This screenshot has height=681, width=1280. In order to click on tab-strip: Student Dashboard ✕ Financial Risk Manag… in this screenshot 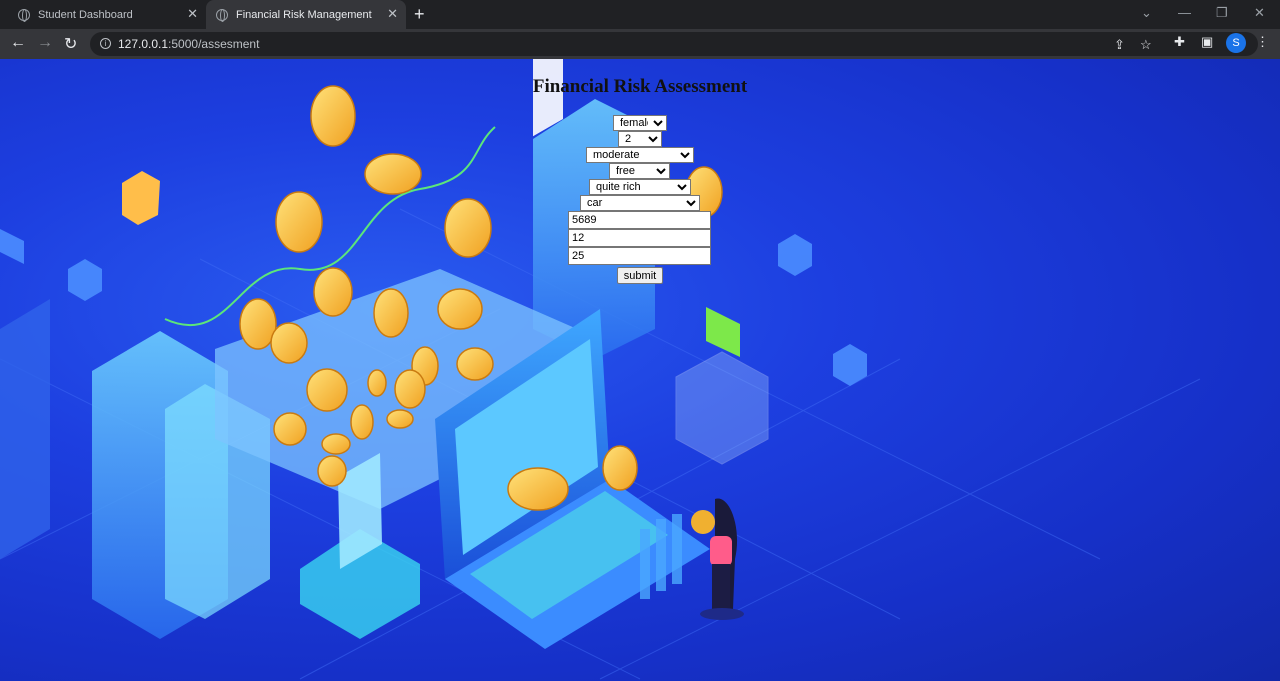, I will do `click(640, 14)`.